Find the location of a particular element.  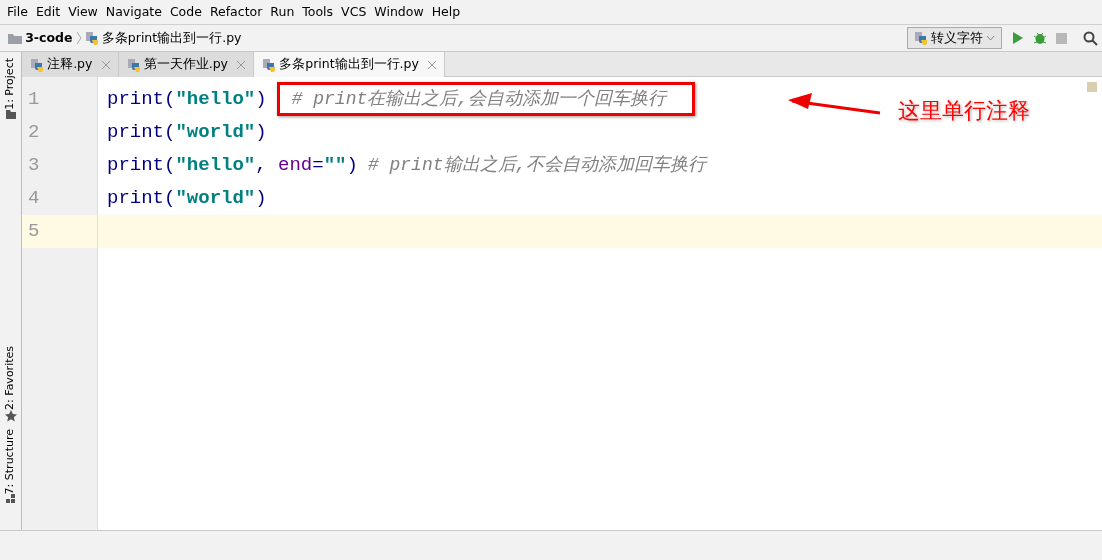

code-line: print("hello", end="") is located at coordinates (232, 165).